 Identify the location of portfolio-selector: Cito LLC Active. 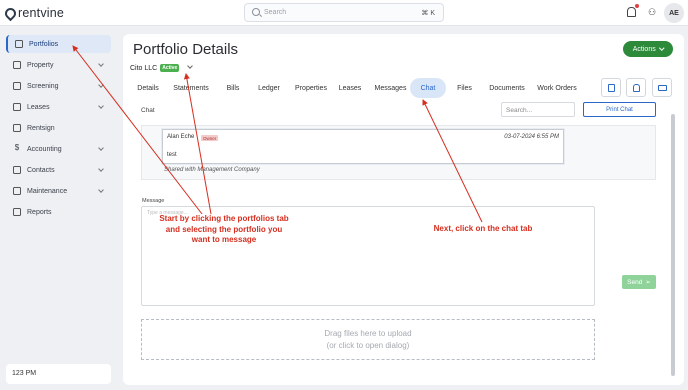
(155, 68).